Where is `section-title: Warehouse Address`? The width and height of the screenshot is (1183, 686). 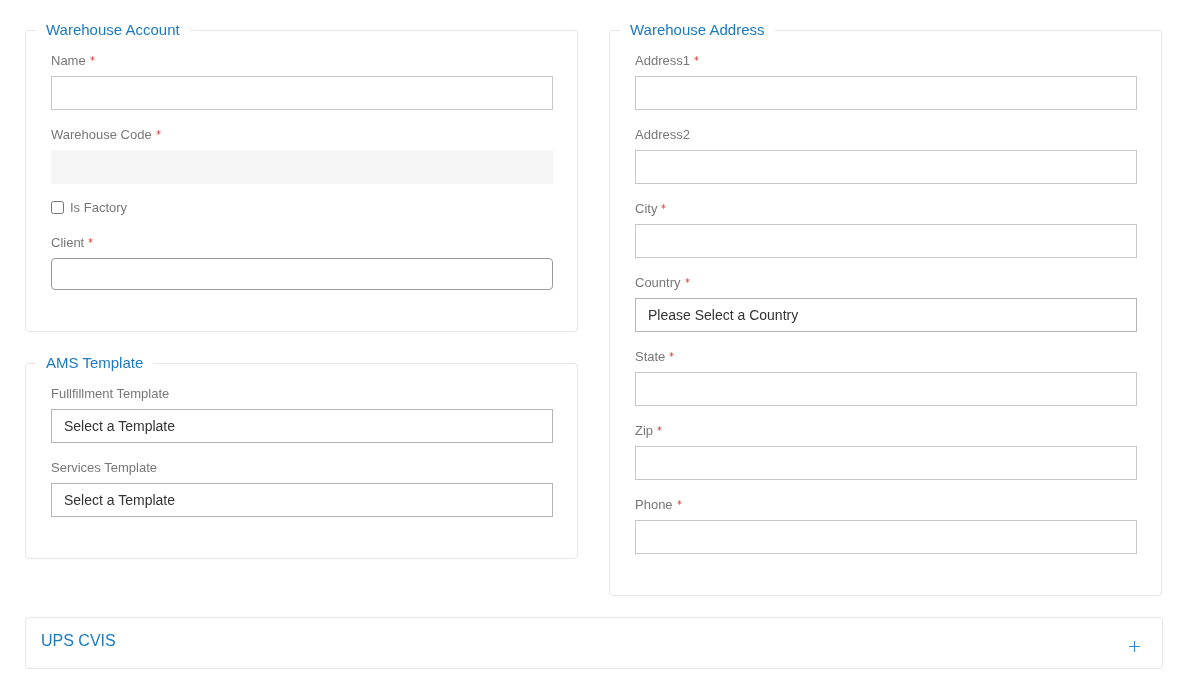
section-title: Warehouse Address is located at coordinates (697, 30).